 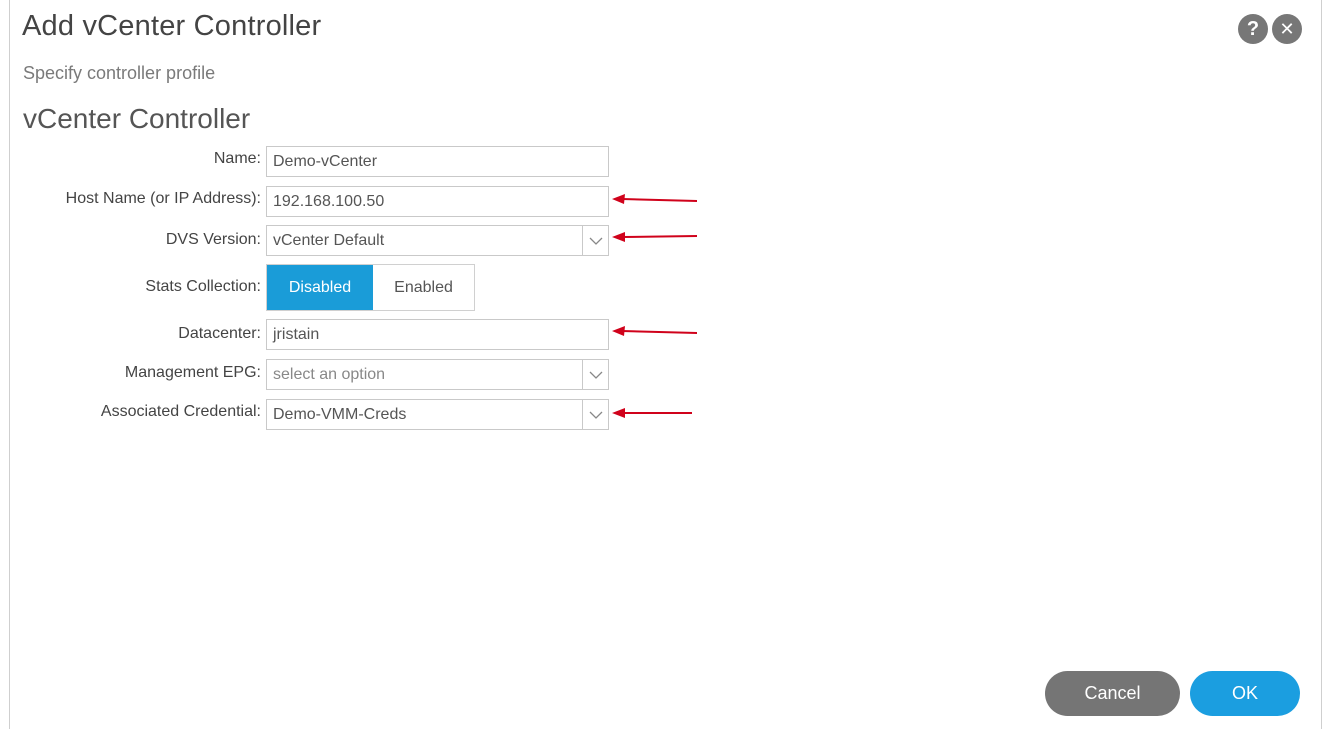 I want to click on dvs-version-select: vCenter Default, so click(x=437, y=240).